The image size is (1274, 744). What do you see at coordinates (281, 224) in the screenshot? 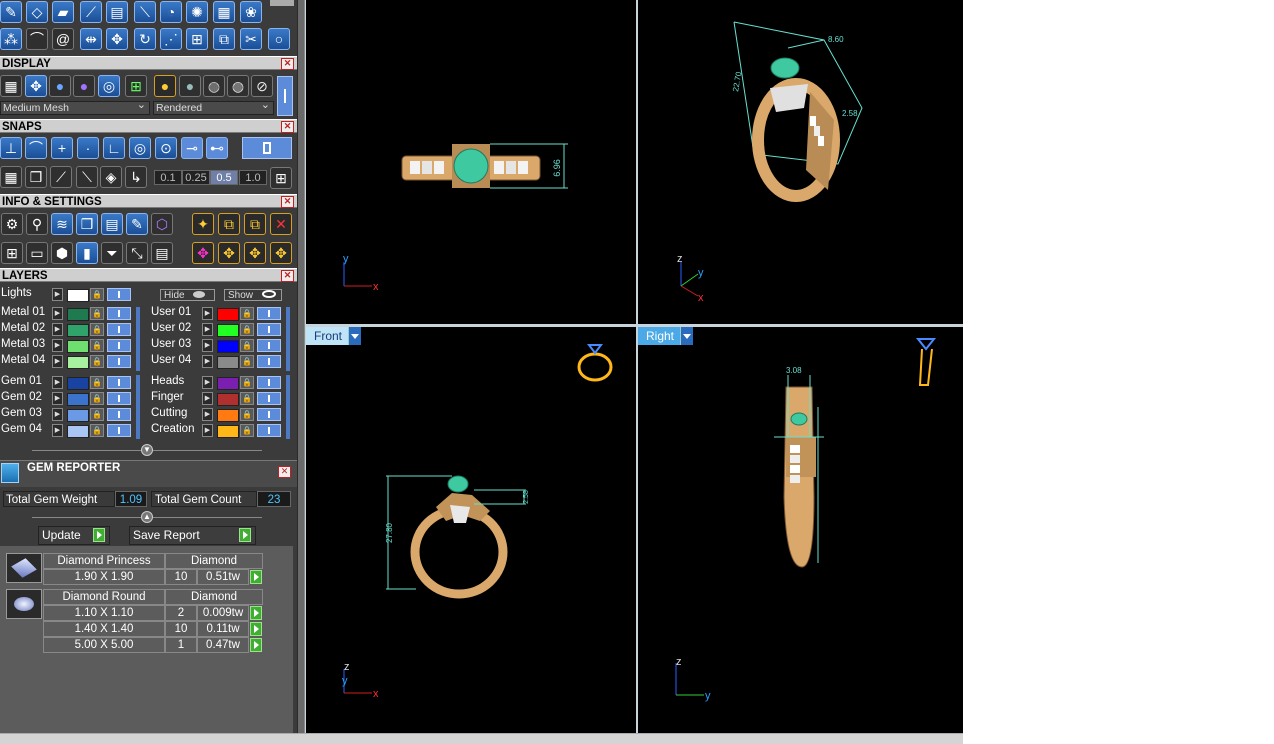
I see `delete-icon: ✕` at bounding box center [281, 224].